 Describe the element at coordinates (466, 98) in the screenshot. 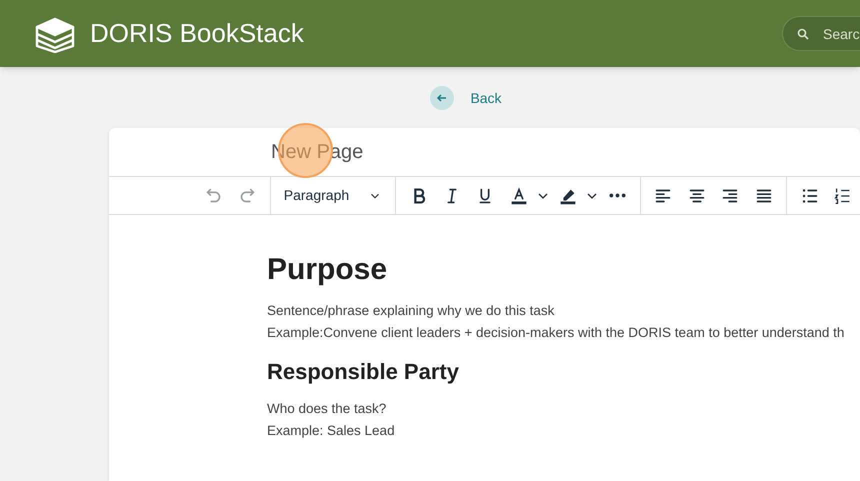

I see `back-link: Back` at that location.